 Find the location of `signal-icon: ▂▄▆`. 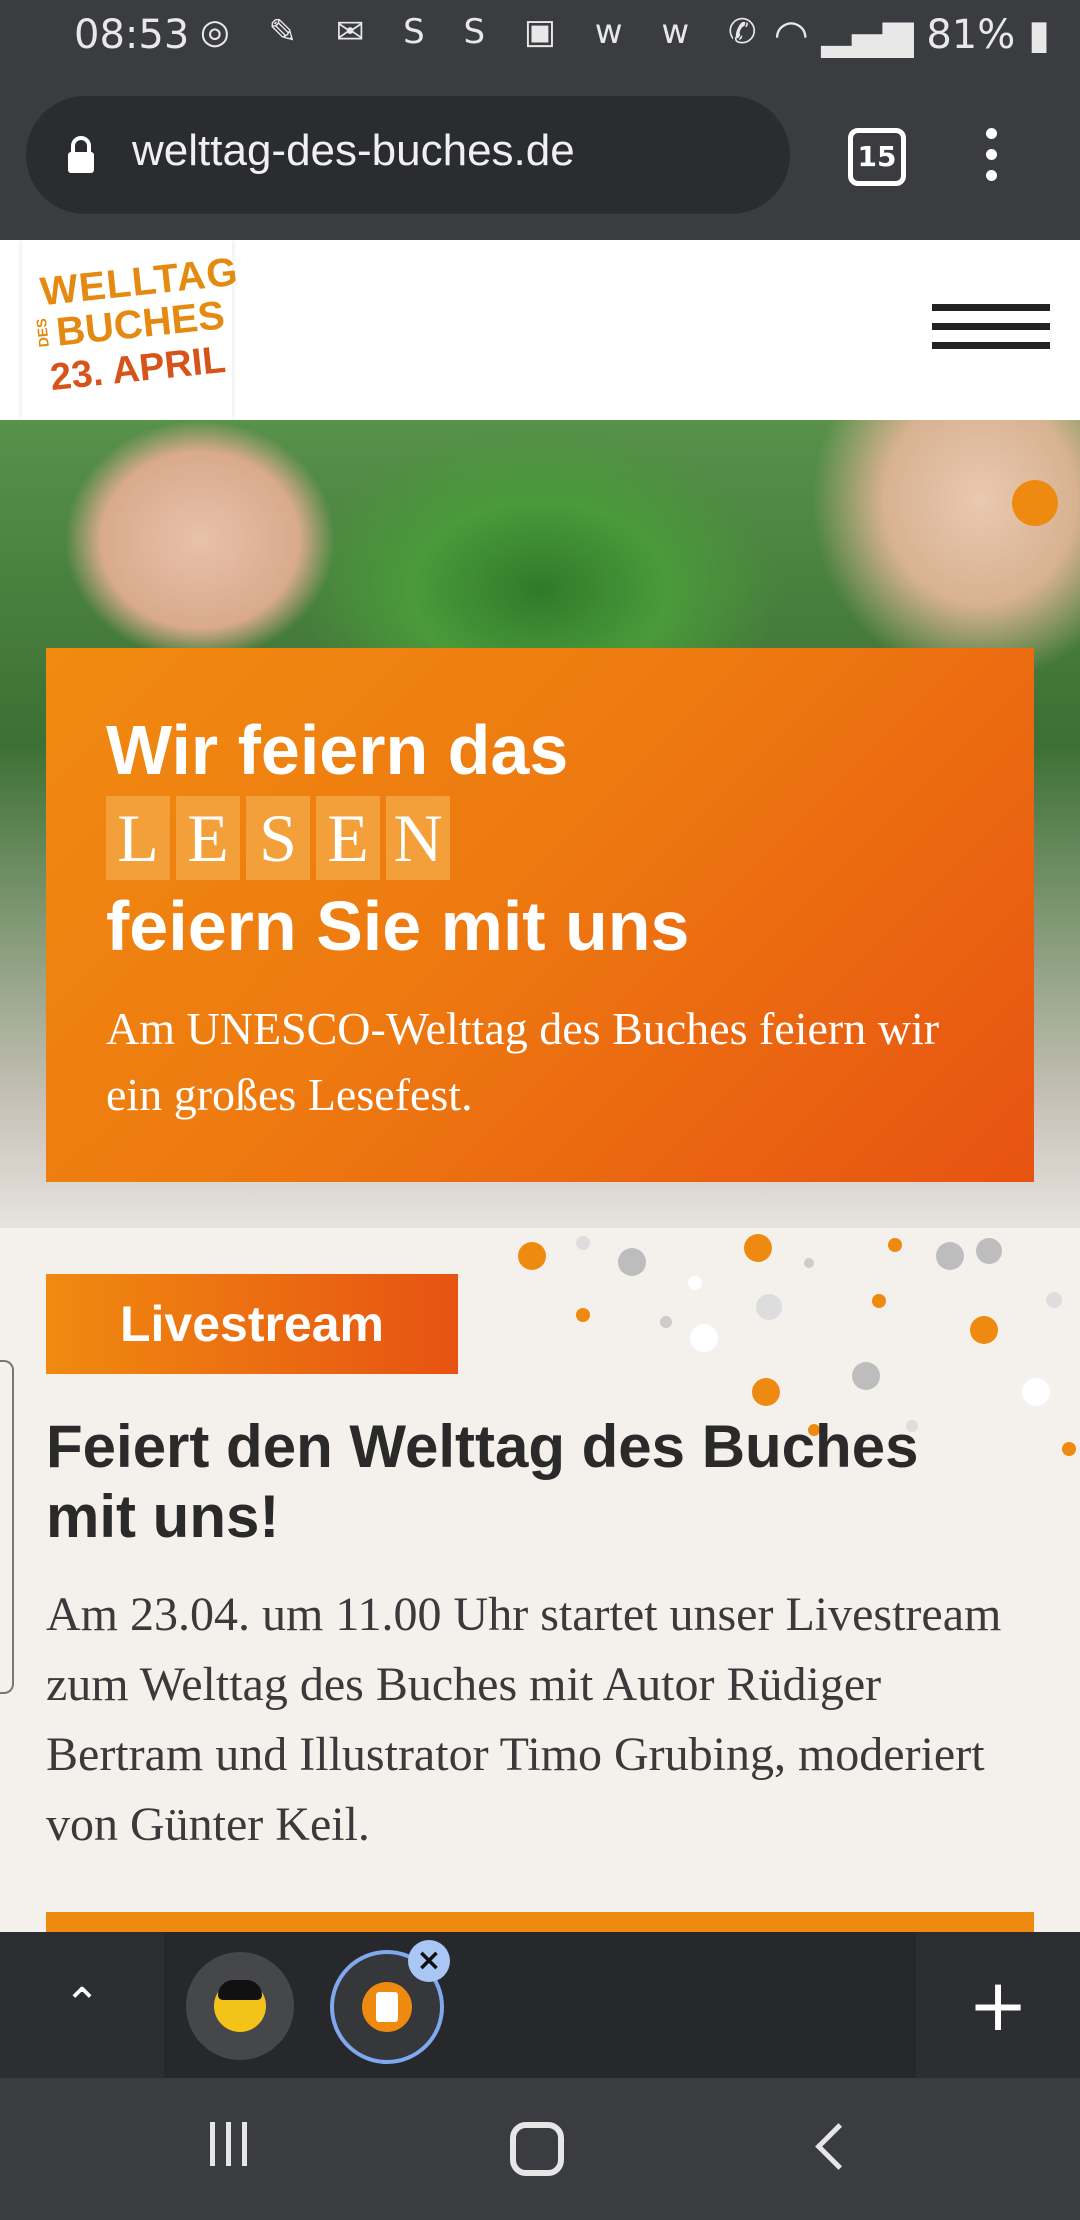

signal-icon: ▂▄▆ is located at coordinates (874, 35).